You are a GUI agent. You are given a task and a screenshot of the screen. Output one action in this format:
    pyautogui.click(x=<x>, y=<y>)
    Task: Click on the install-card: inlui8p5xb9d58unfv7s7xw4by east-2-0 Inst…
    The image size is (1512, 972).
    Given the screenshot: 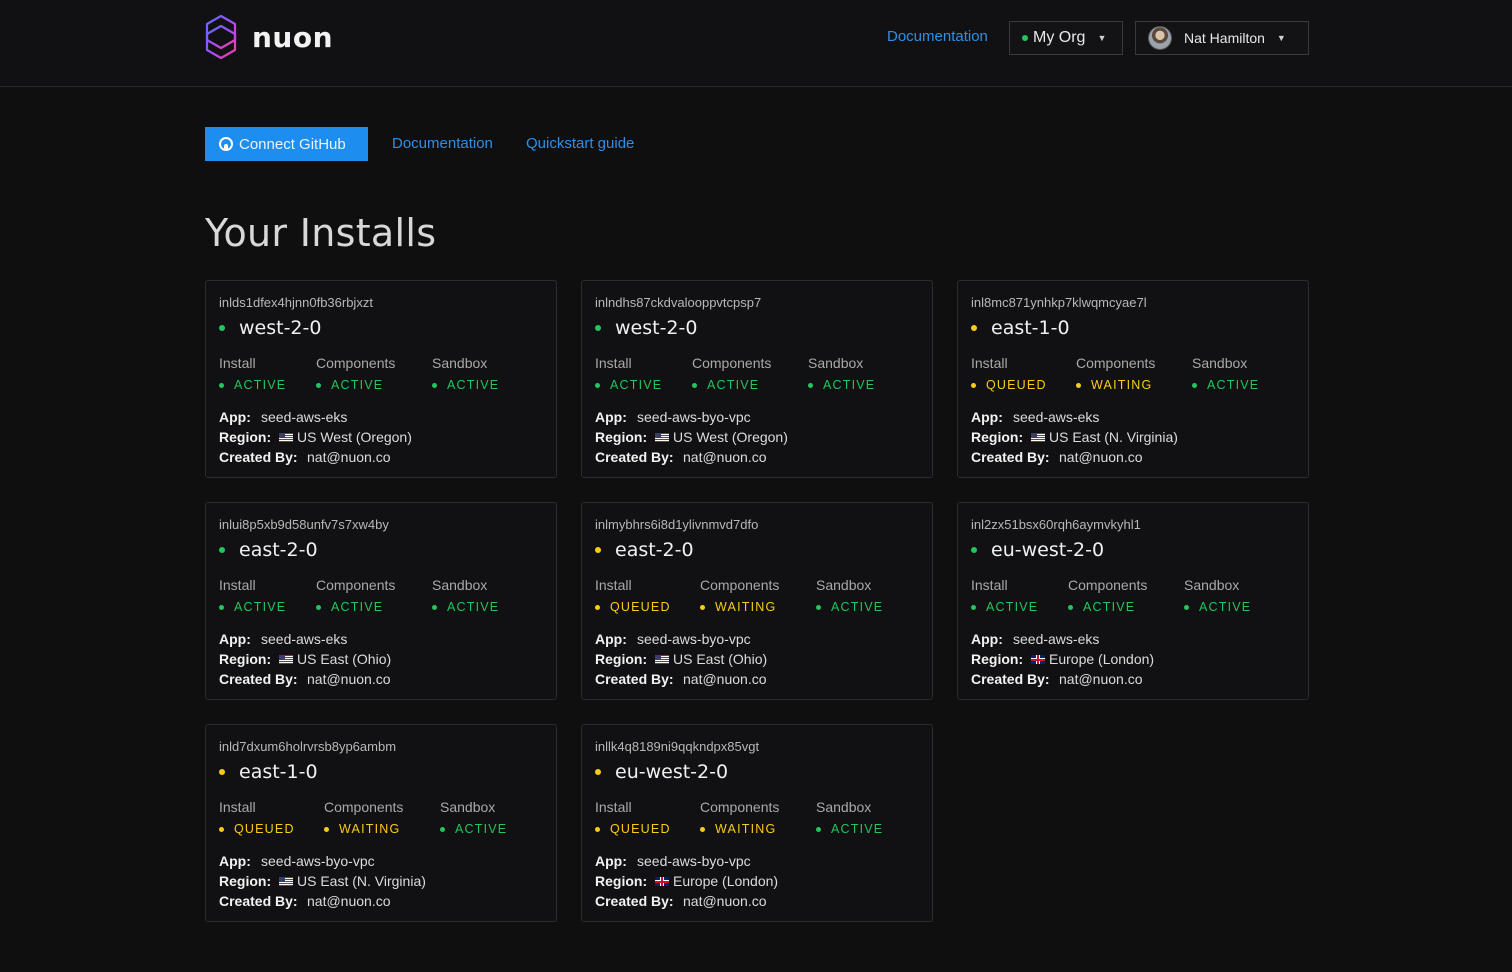 What is the action you would take?
    pyautogui.click(x=381, y=601)
    